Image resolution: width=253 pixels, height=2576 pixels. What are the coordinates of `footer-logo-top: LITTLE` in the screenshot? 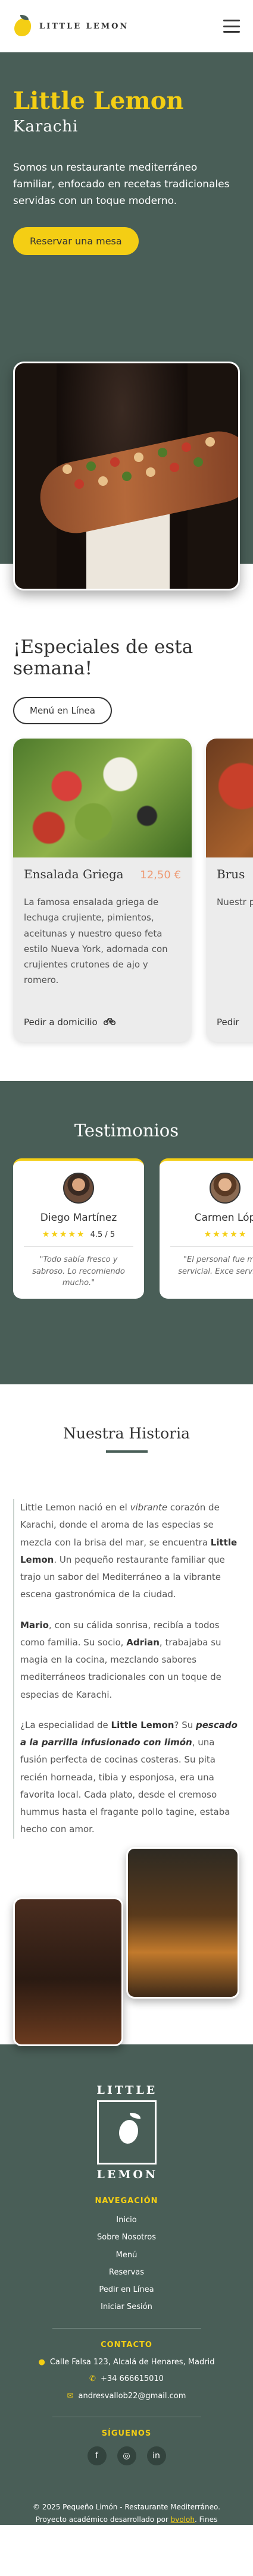 It's located at (127, 2090).